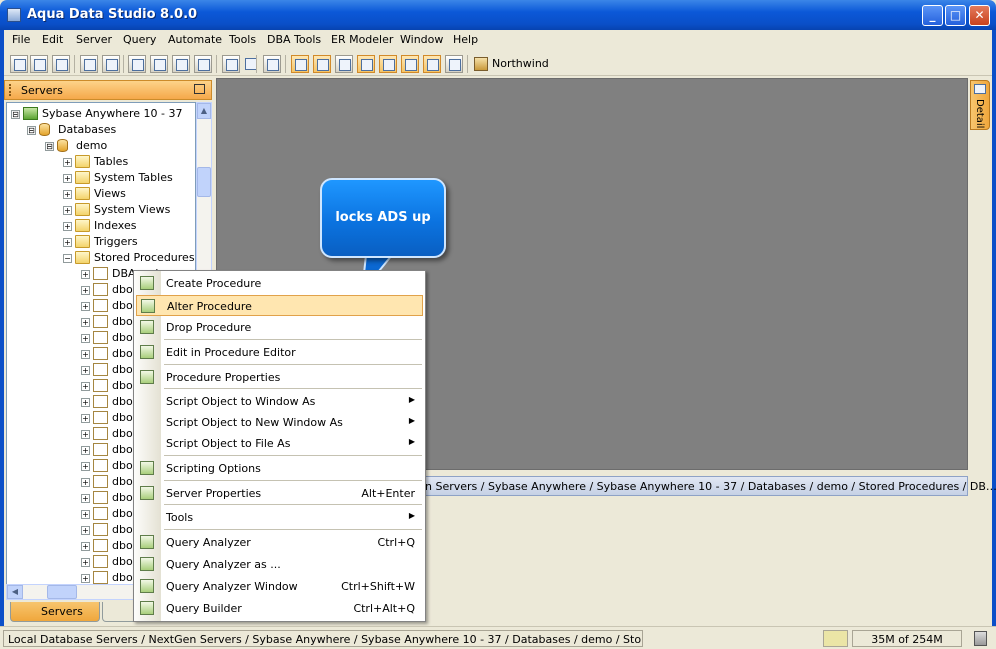  What do you see at coordinates (279, 468) in the screenshot?
I see `menu-item-scripting-options: Scripting Options` at bounding box center [279, 468].